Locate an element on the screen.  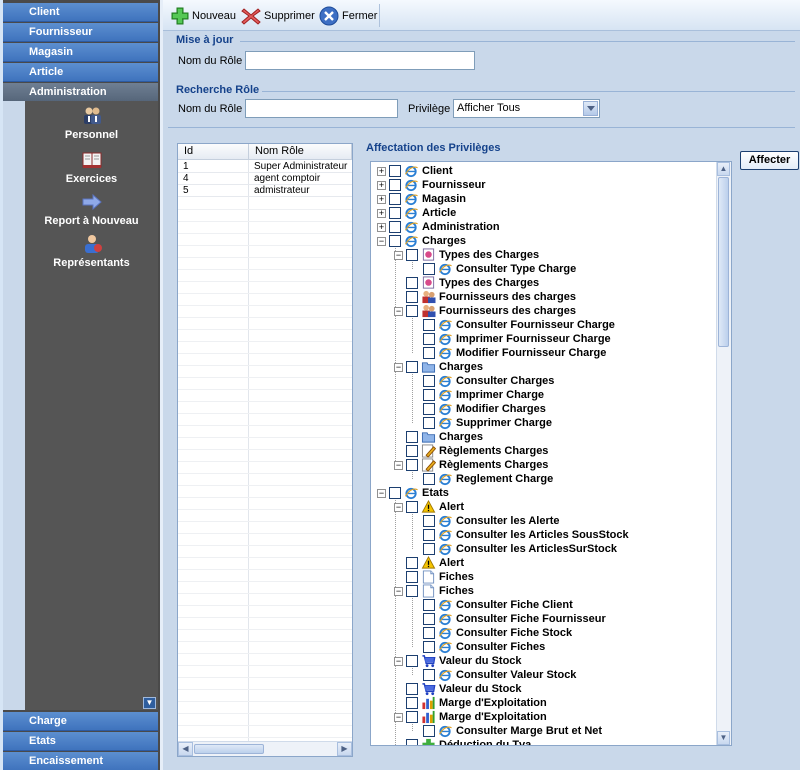
chevron-down-icon is located at coordinates (590, 108).